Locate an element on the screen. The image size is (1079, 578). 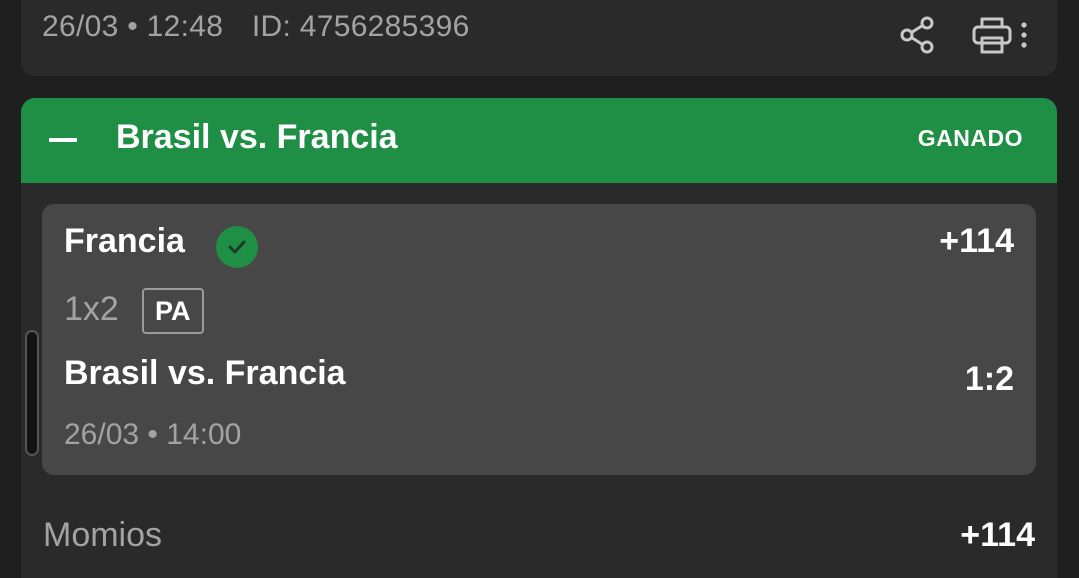
selection-team: Francia is located at coordinates (124, 241).